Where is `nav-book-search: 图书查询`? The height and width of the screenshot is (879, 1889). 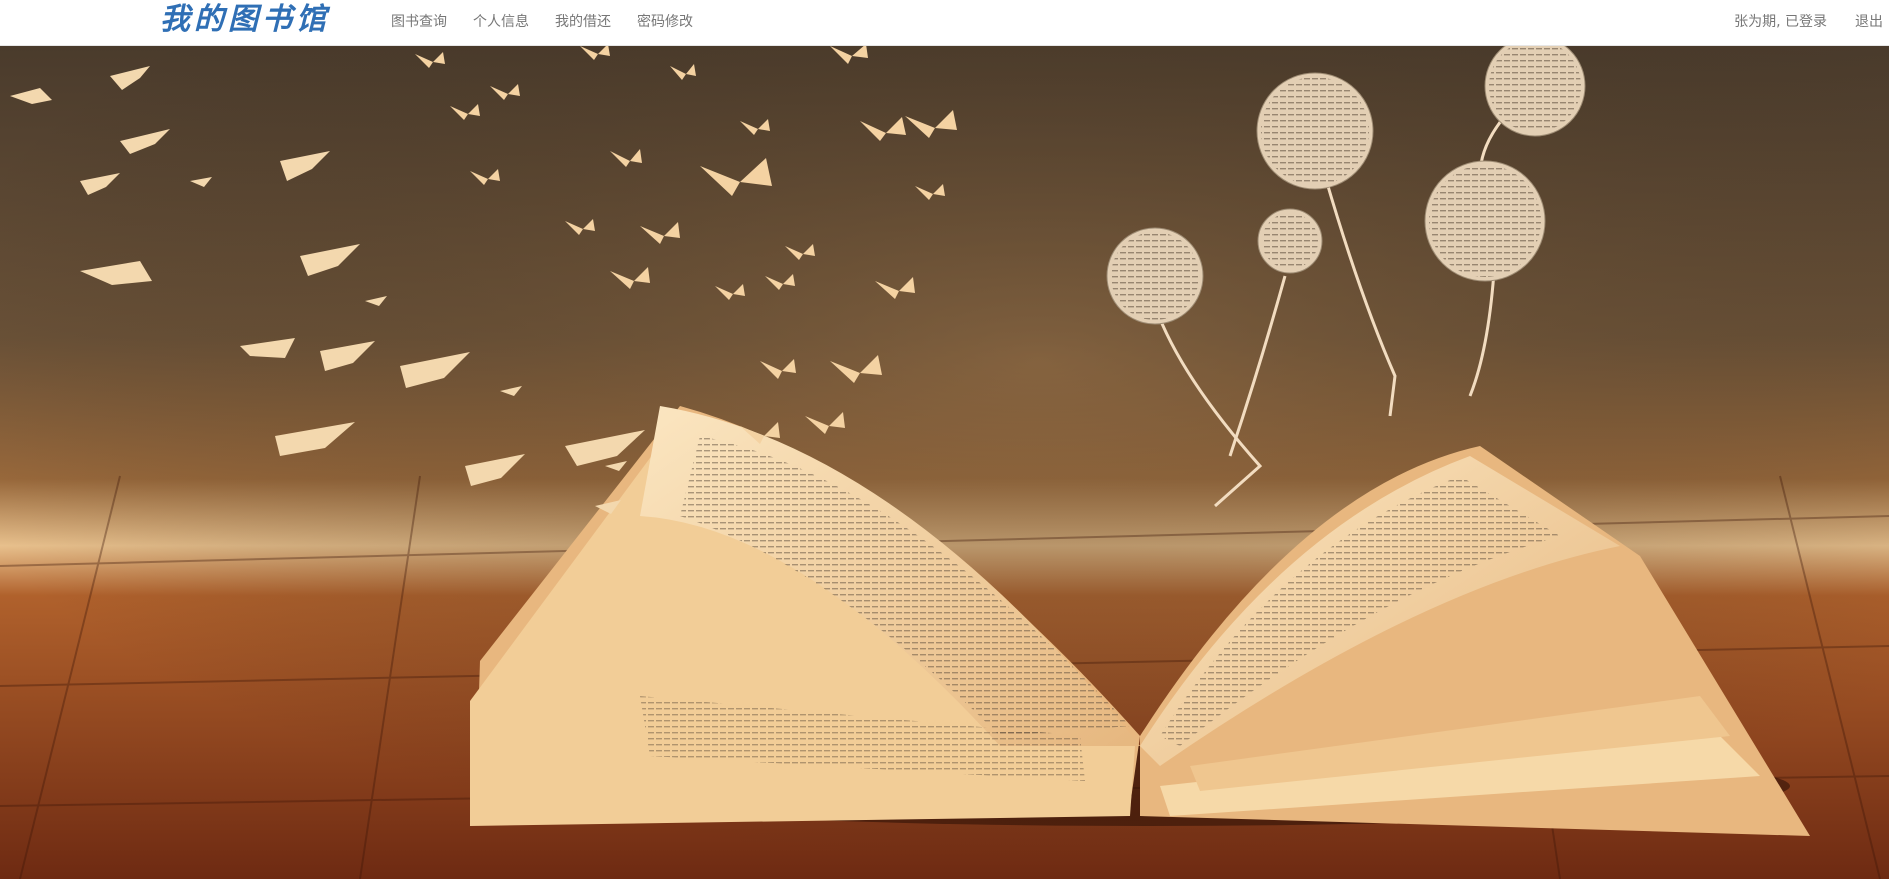
nav-book-search: 图书查询 is located at coordinates (419, 21).